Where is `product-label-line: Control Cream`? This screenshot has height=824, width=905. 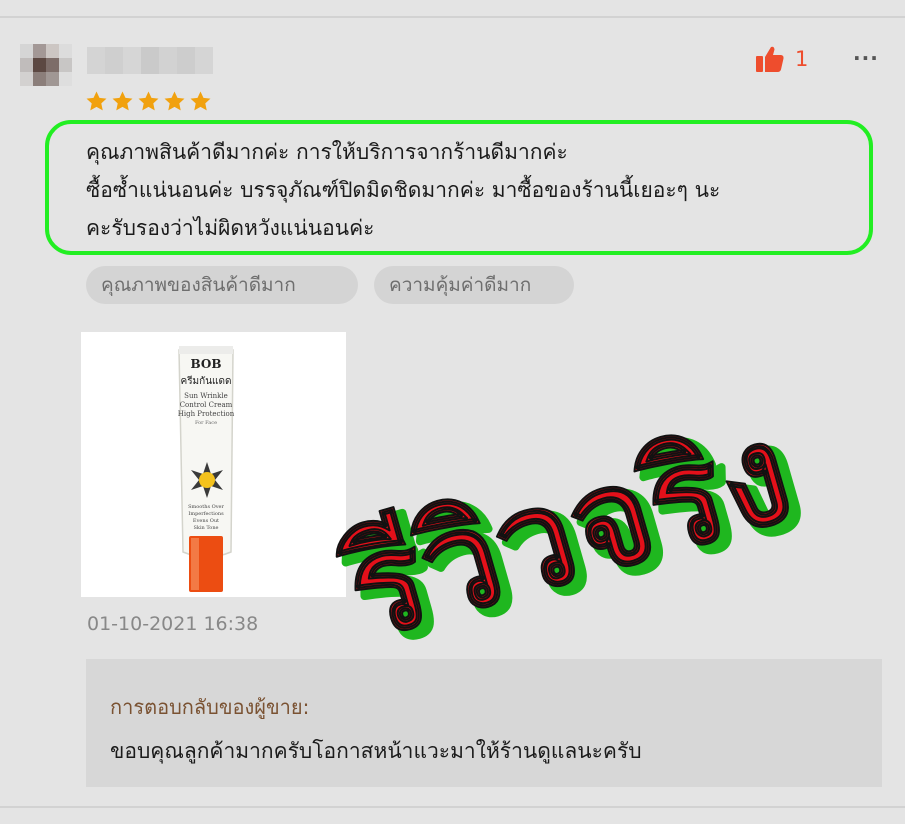
product-label-line: Control Cream is located at coordinates (206, 405).